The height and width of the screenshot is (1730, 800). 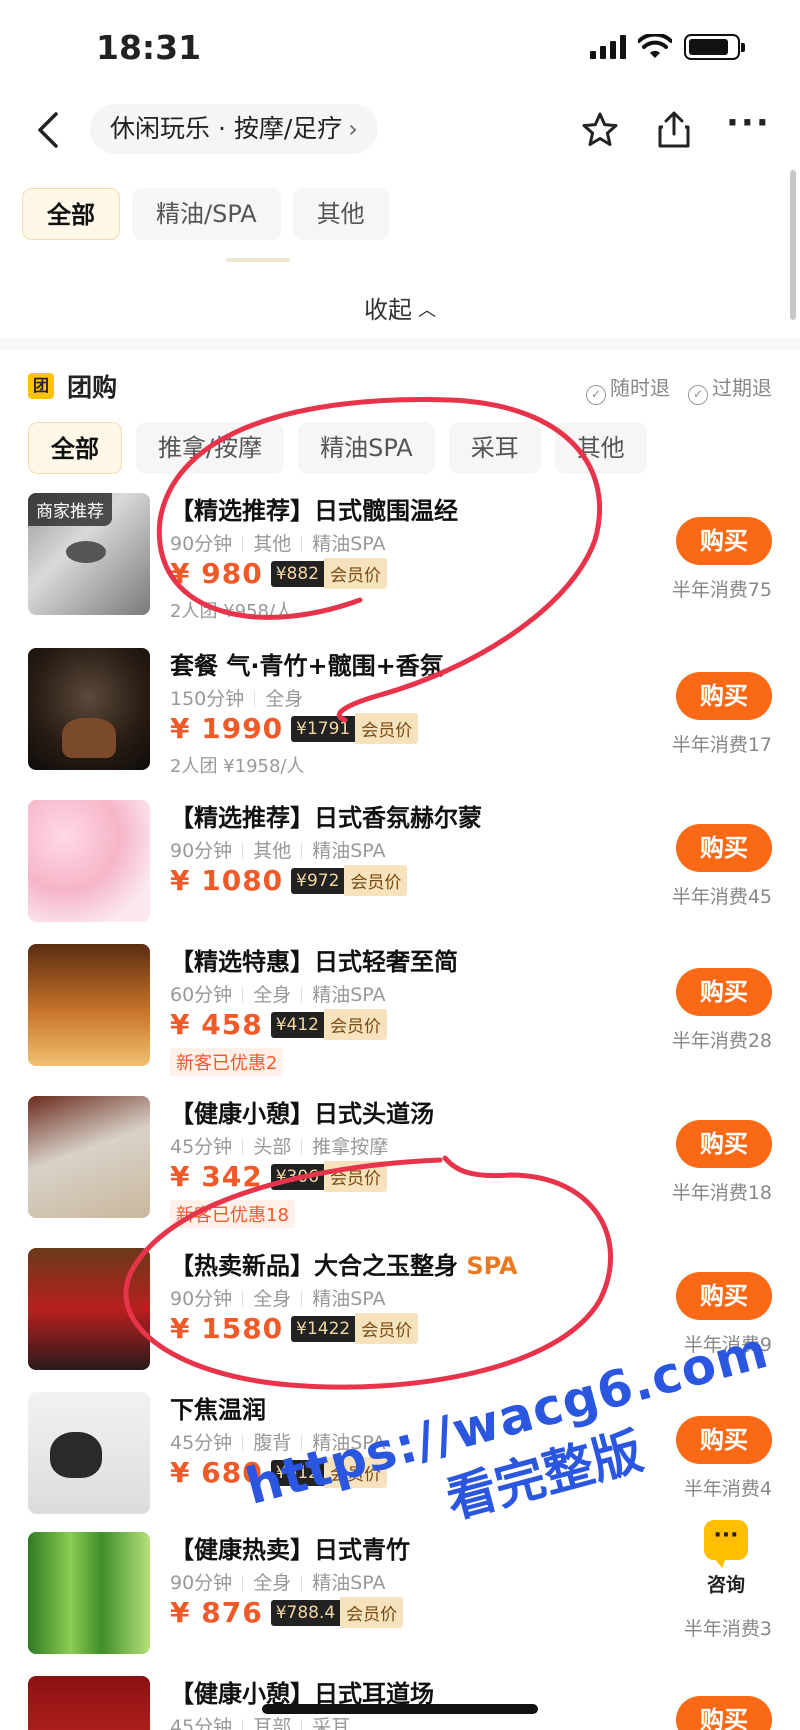 What do you see at coordinates (726, 1558) in the screenshot?
I see `consult-button: ··· 咨询` at bounding box center [726, 1558].